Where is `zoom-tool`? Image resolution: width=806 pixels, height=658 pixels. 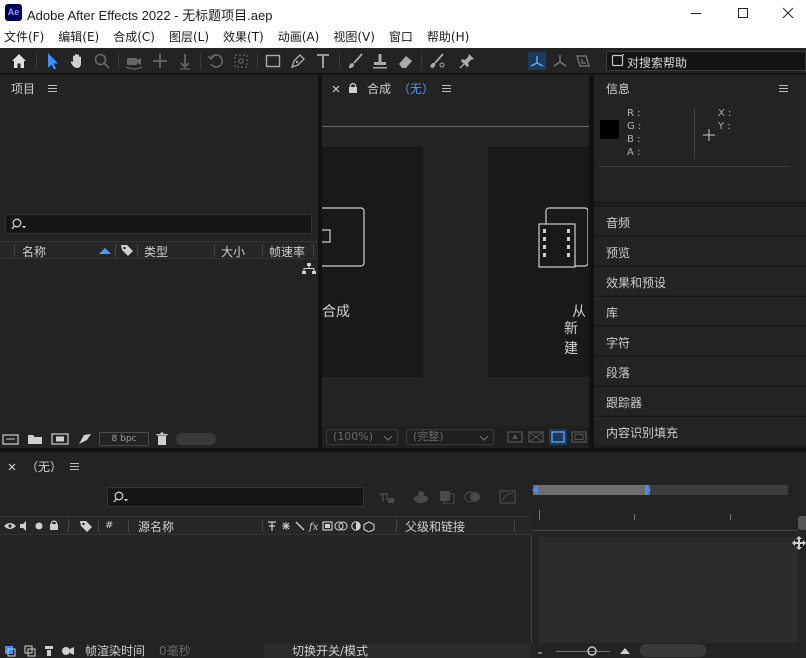
zoom-tool is located at coordinates (102, 61).